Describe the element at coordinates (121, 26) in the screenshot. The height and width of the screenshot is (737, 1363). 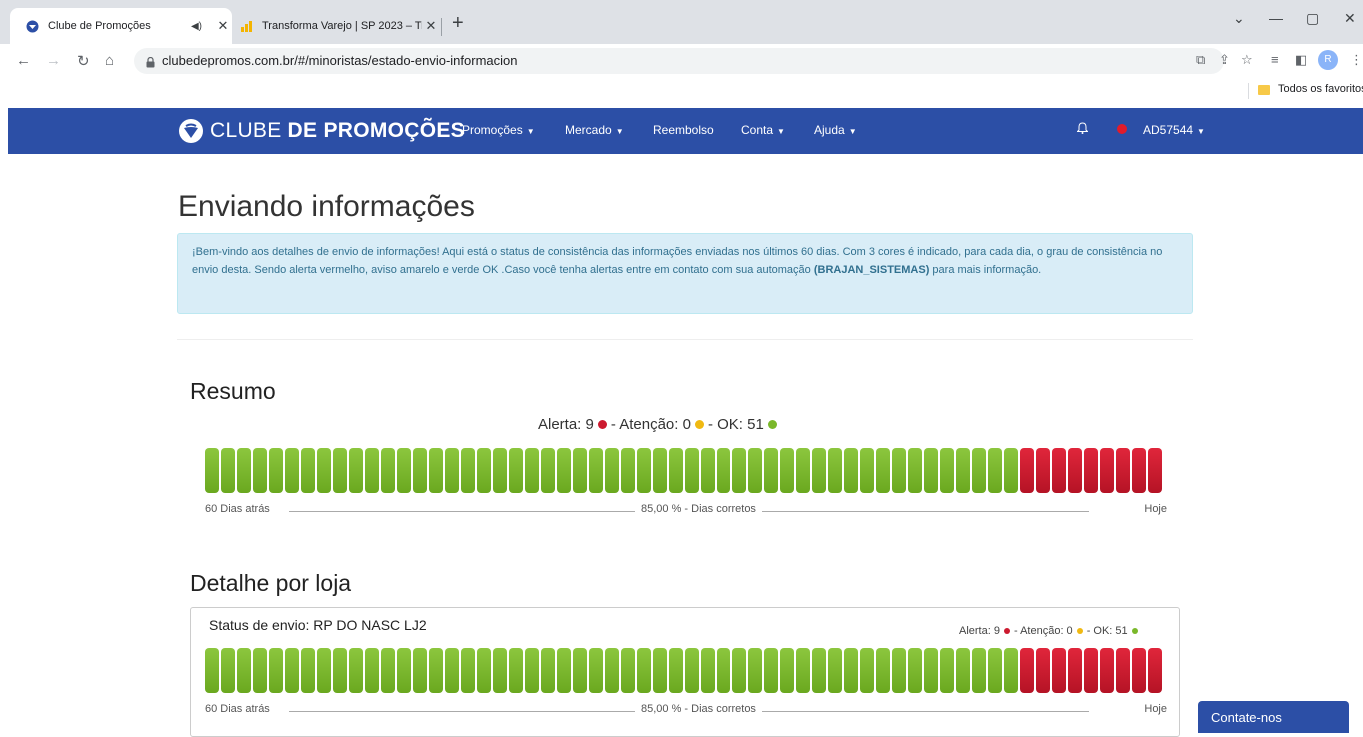
I see `tab-clube-de-promocoes: Clube de Promoções ◀) ✕` at that location.